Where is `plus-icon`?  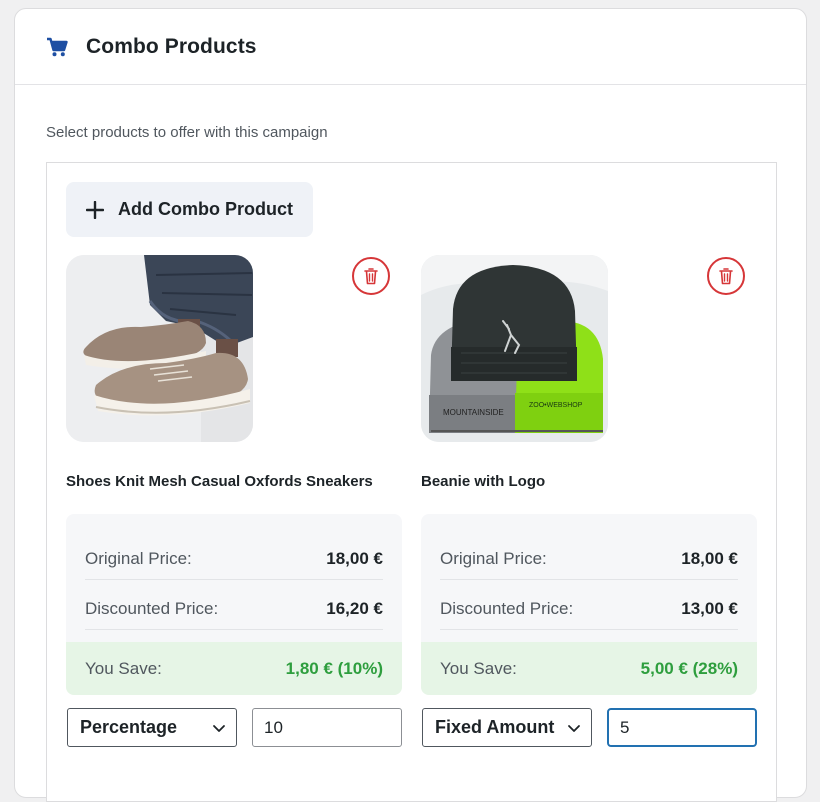
plus-icon is located at coordinates (95, 209).